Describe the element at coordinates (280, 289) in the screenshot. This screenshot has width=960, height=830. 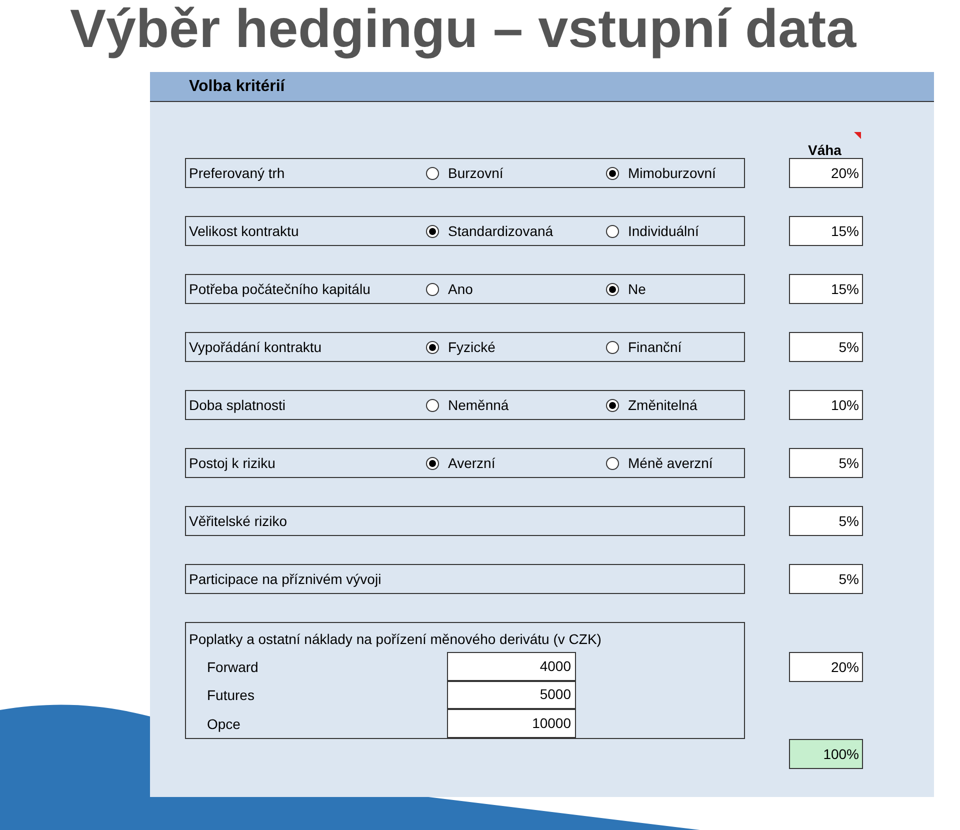
I see `criterion-label: Potřeba počátečního kapitálu` at that location.